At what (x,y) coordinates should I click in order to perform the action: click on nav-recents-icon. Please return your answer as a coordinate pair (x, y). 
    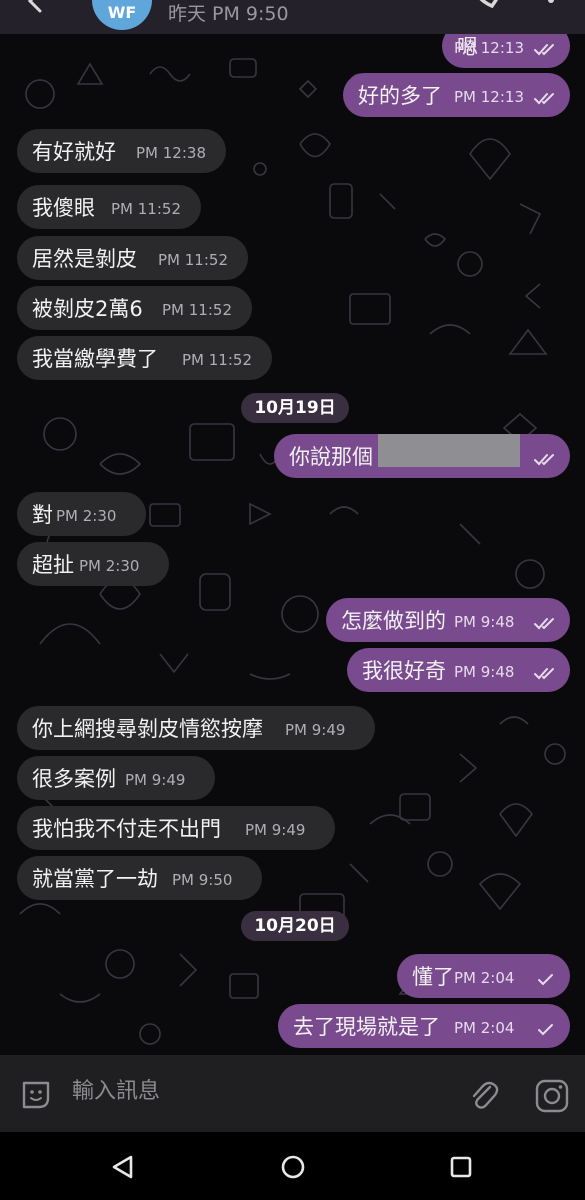
    Looking at the image, I should click on (461, 1167).